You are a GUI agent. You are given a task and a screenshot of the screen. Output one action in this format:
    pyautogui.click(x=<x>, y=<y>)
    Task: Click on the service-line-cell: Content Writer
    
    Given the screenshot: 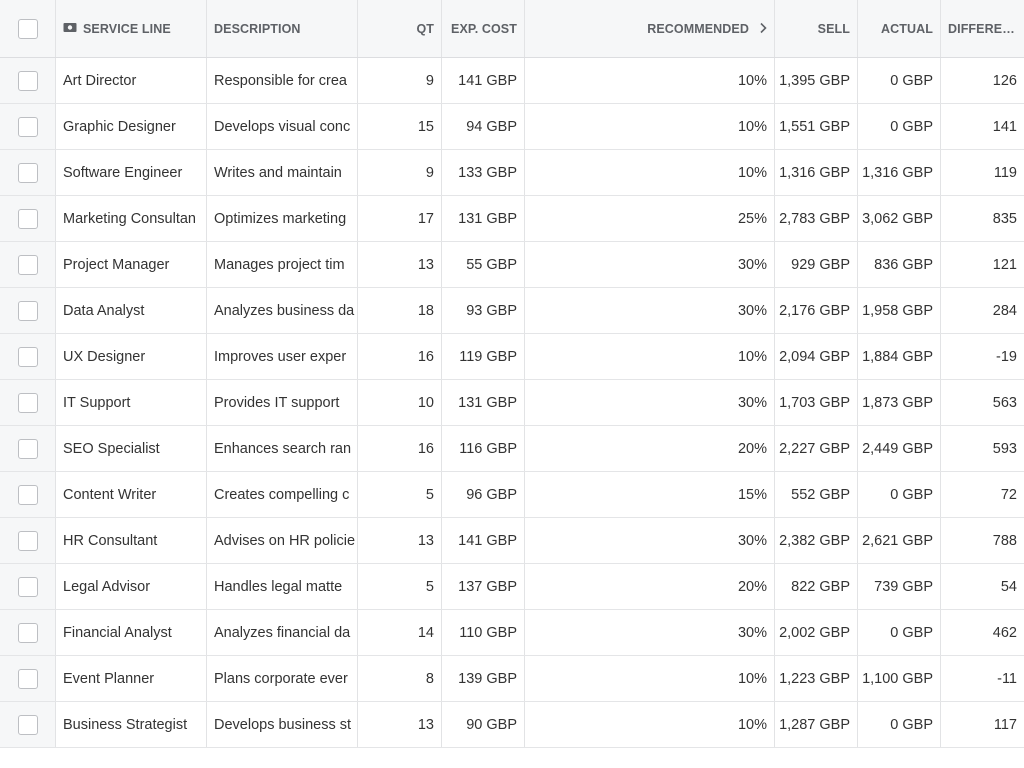 What is the action you would take?
    pyautogui.click(x=131, y=494)
    